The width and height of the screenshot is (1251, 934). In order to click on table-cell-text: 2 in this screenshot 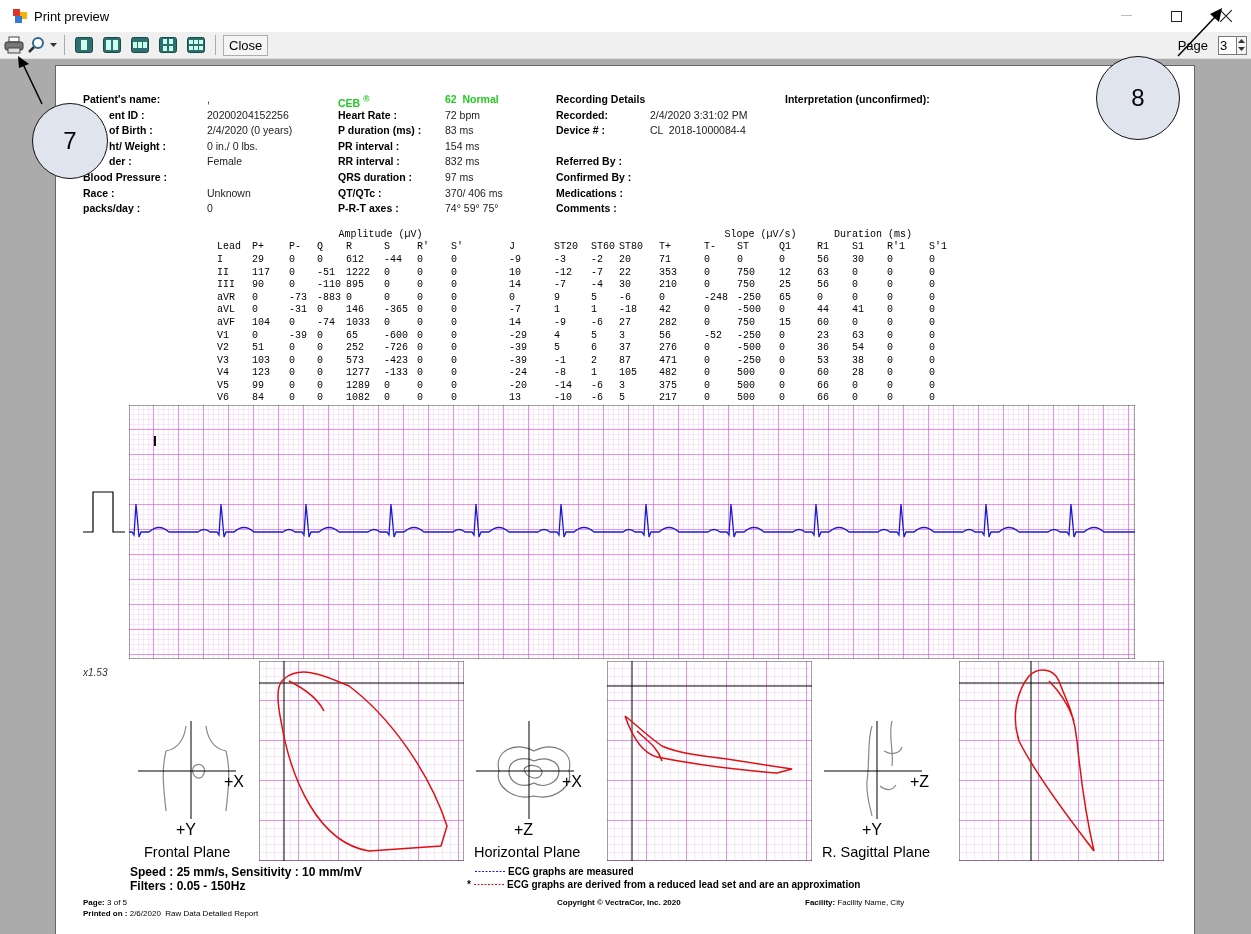, I will do `click(594, 361)`.